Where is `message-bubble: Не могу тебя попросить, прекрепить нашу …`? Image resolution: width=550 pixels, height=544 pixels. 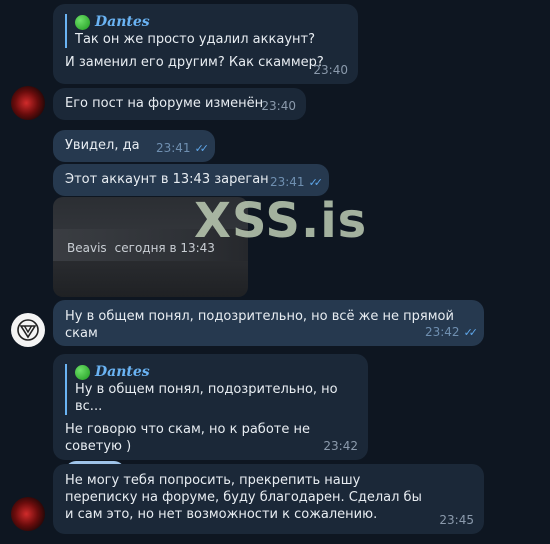
message-bubble: Не могу тебя попросить, прекрепить нашу … is located at coordinates (268, 499).